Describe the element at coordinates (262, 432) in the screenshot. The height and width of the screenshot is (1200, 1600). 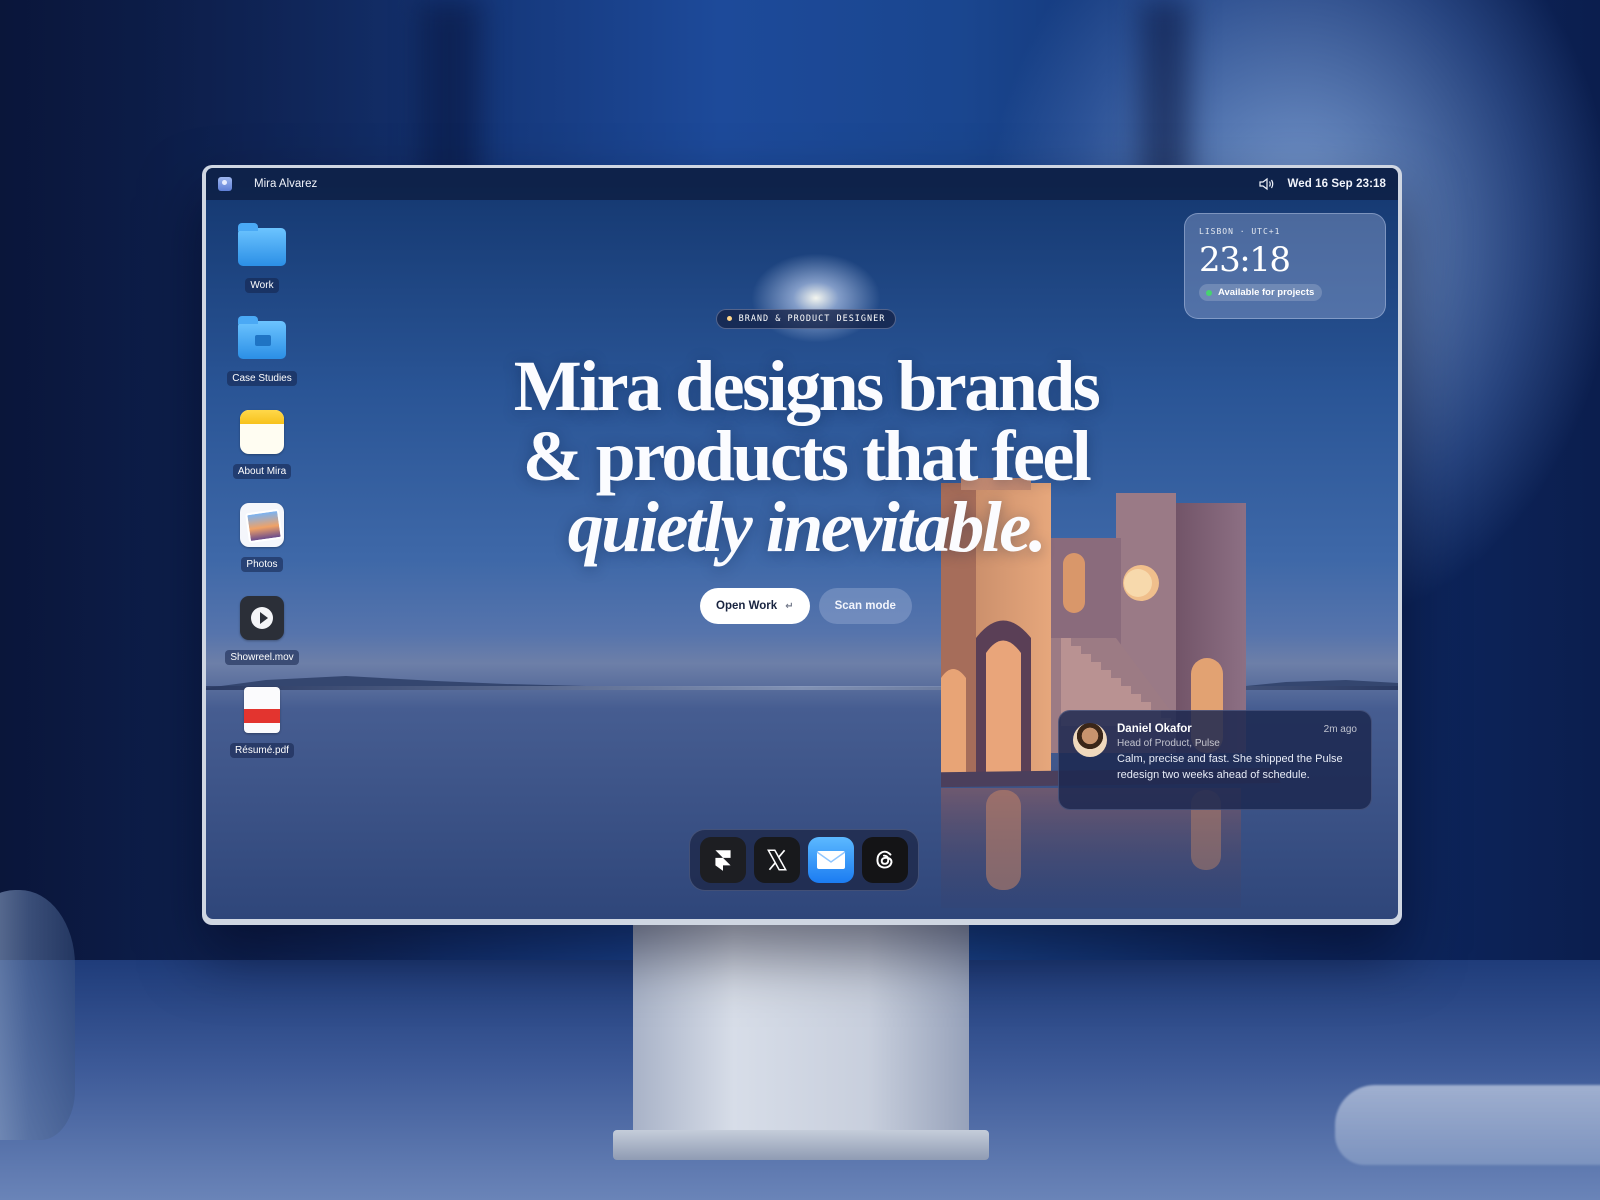
I see `notes-icon` at that location.